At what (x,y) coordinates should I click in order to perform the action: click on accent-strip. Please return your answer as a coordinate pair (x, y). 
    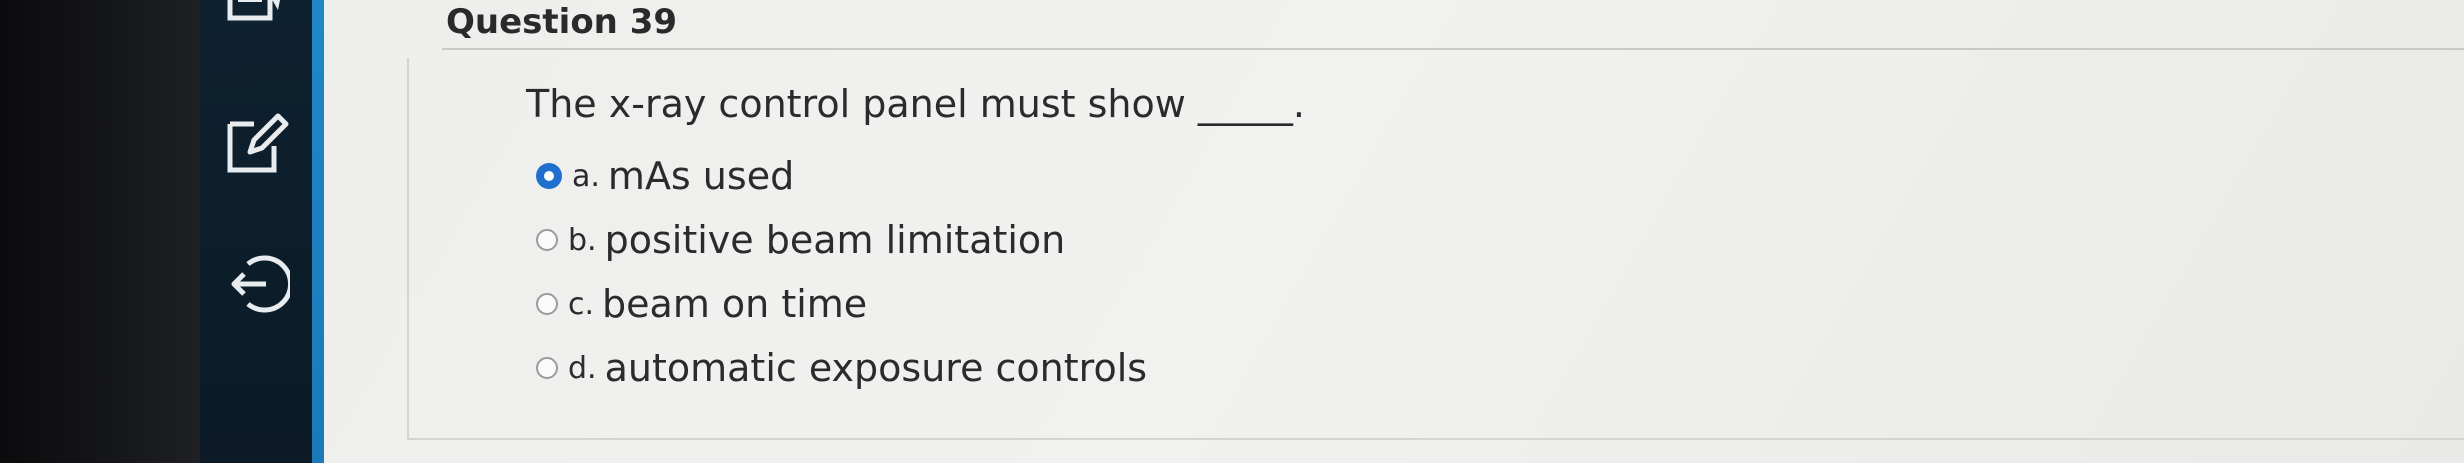
    Looking at the image, I should click on (318, 231).